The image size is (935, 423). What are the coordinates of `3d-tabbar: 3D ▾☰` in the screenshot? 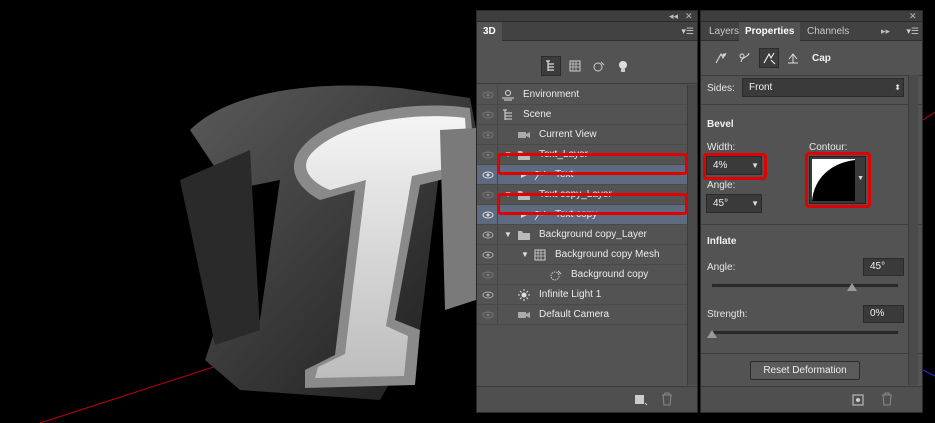 It's located at (587, 31).